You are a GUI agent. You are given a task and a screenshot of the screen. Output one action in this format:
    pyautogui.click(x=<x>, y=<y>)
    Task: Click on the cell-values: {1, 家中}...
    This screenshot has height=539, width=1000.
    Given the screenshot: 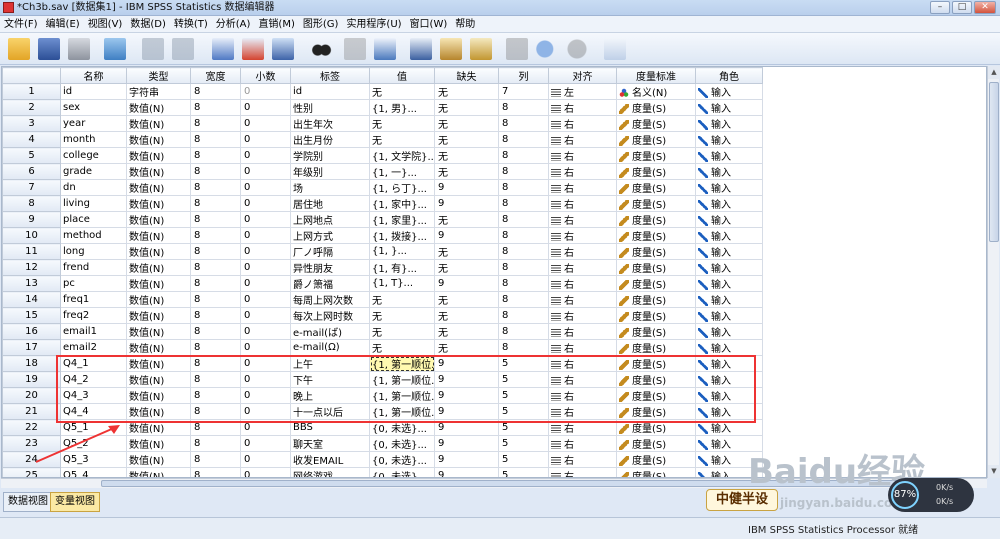 What is the action you would take?
    pyautogui.click(x=402, y=203)
    